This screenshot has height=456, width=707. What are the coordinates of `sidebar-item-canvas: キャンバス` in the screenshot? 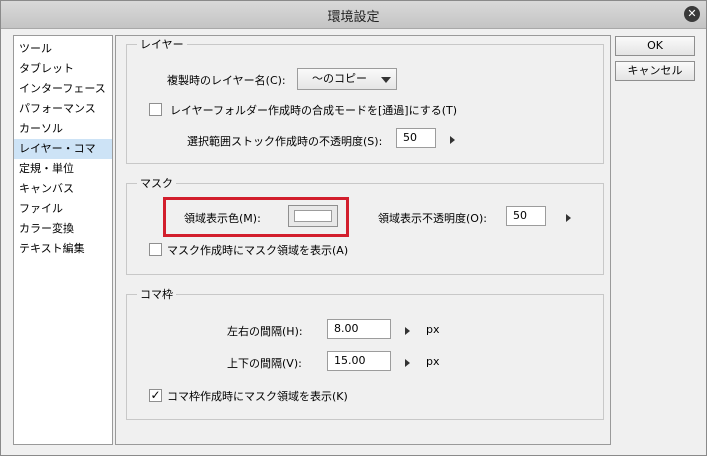 It's located at (63, 189).